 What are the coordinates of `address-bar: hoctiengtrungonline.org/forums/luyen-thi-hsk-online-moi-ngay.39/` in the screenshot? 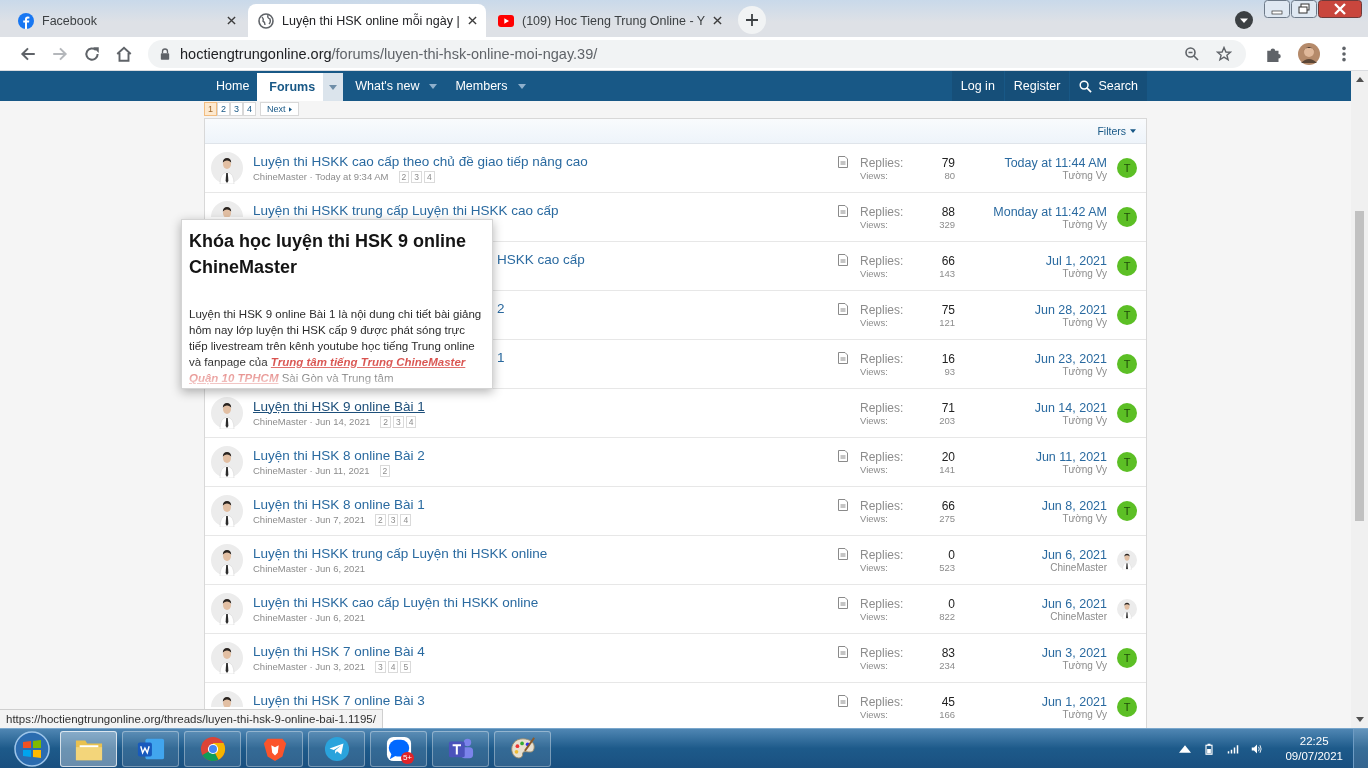 It's located at (697, 53).